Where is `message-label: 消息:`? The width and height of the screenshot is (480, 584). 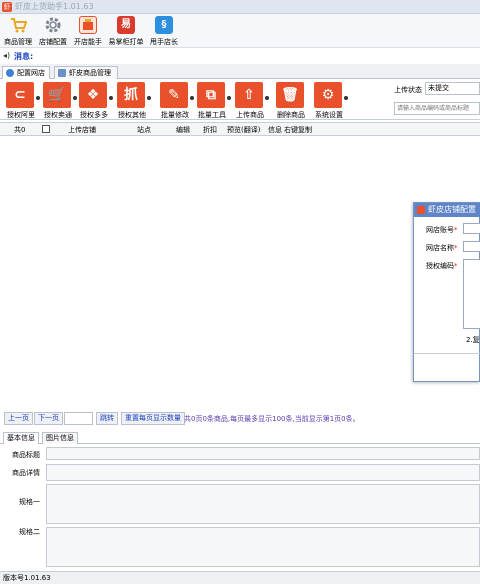
message-label: 消息: is located at coordinates (24, 56).